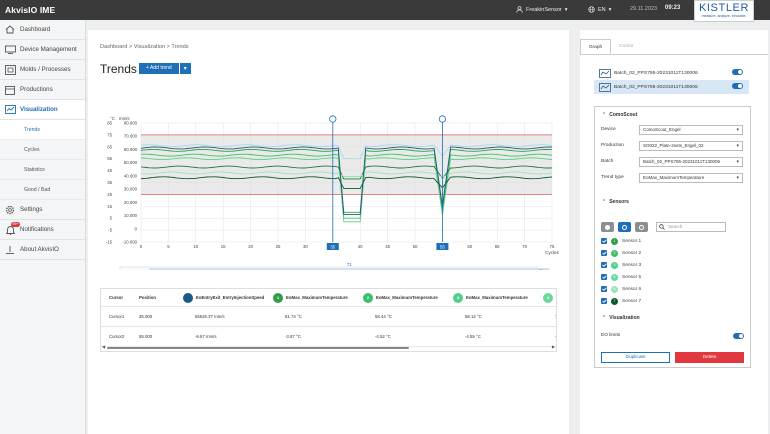 This screenshot has width=770, height=434. I want to click on sidebar-item-dashboard: Dashboard, so click(42, 30).